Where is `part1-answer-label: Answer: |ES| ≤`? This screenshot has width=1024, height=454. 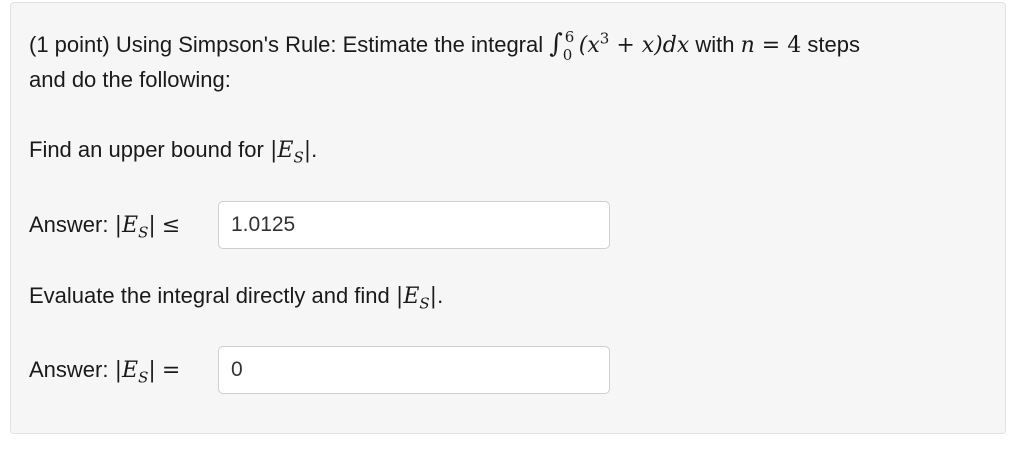
part1-answer-label: Answer: |ES| ≤ is located at coordinates (104, 225).